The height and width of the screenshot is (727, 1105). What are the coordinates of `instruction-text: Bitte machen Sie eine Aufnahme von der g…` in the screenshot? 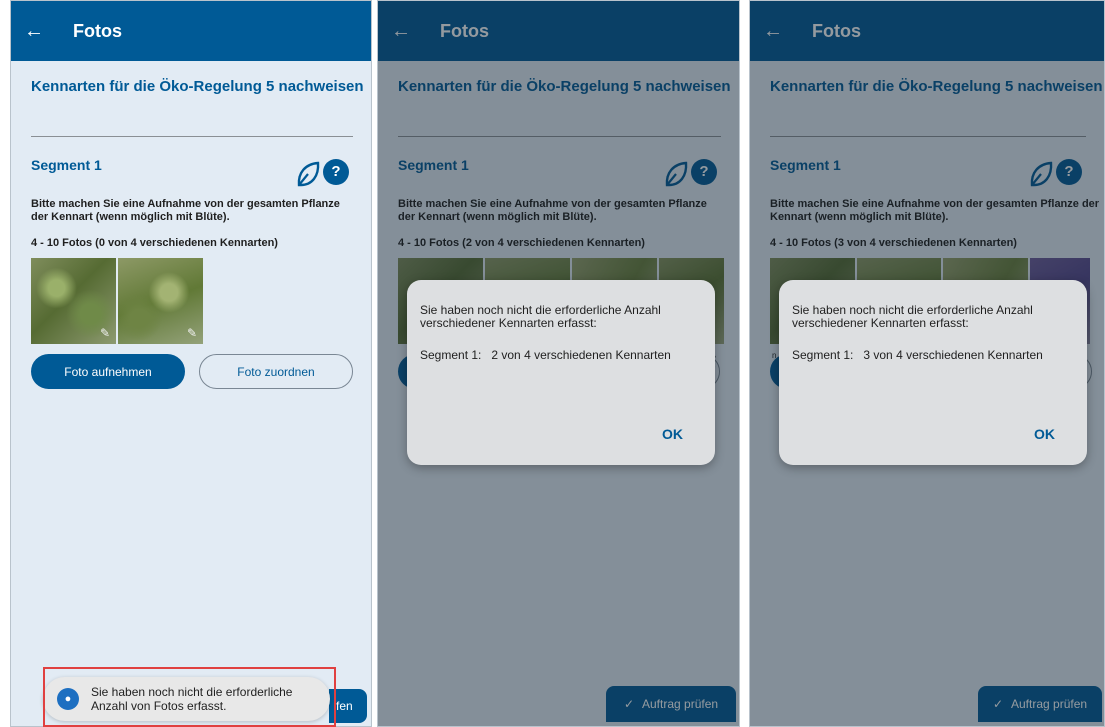 It's located at (185, 210).